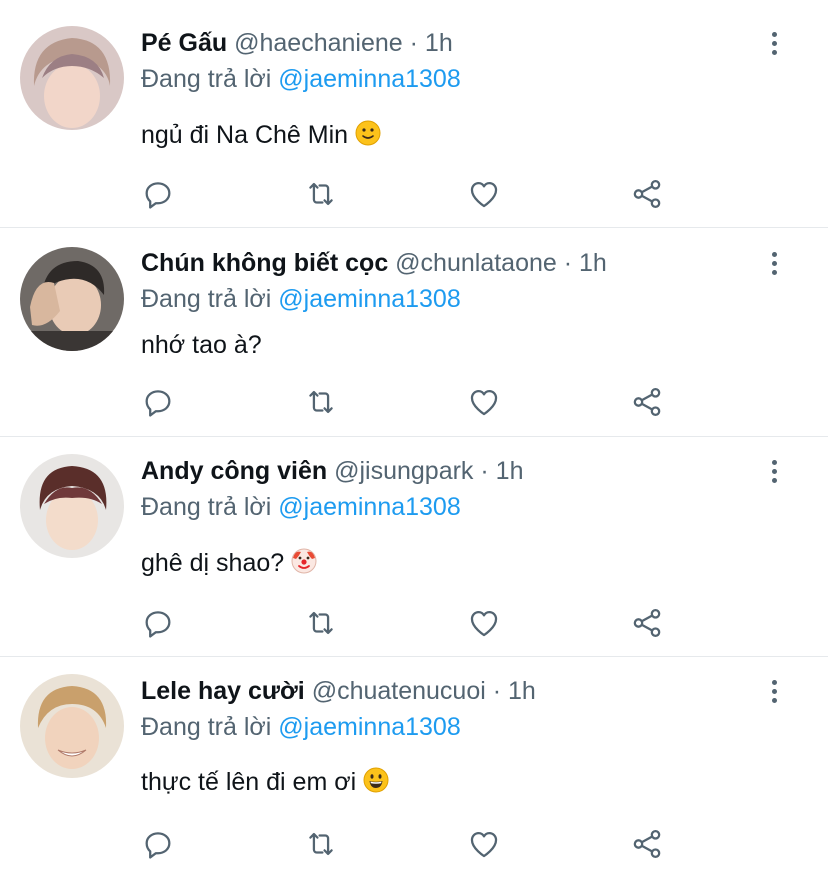  Describe the element at coordinates (249, 782) in the screenshot. I see `tweet-text: thực tế lên đi em ơi` at that location.